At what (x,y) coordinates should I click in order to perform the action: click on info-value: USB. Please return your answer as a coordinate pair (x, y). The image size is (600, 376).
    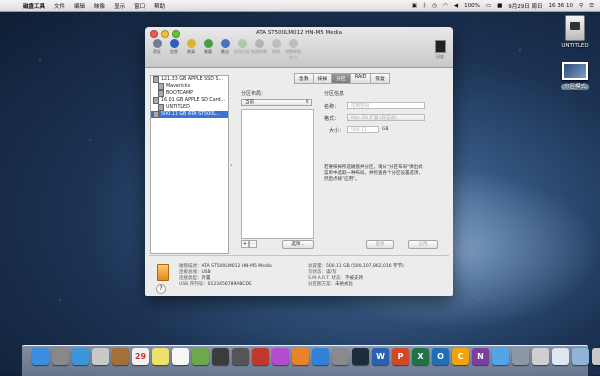
    Looking at the image, I should click on (206, 272).